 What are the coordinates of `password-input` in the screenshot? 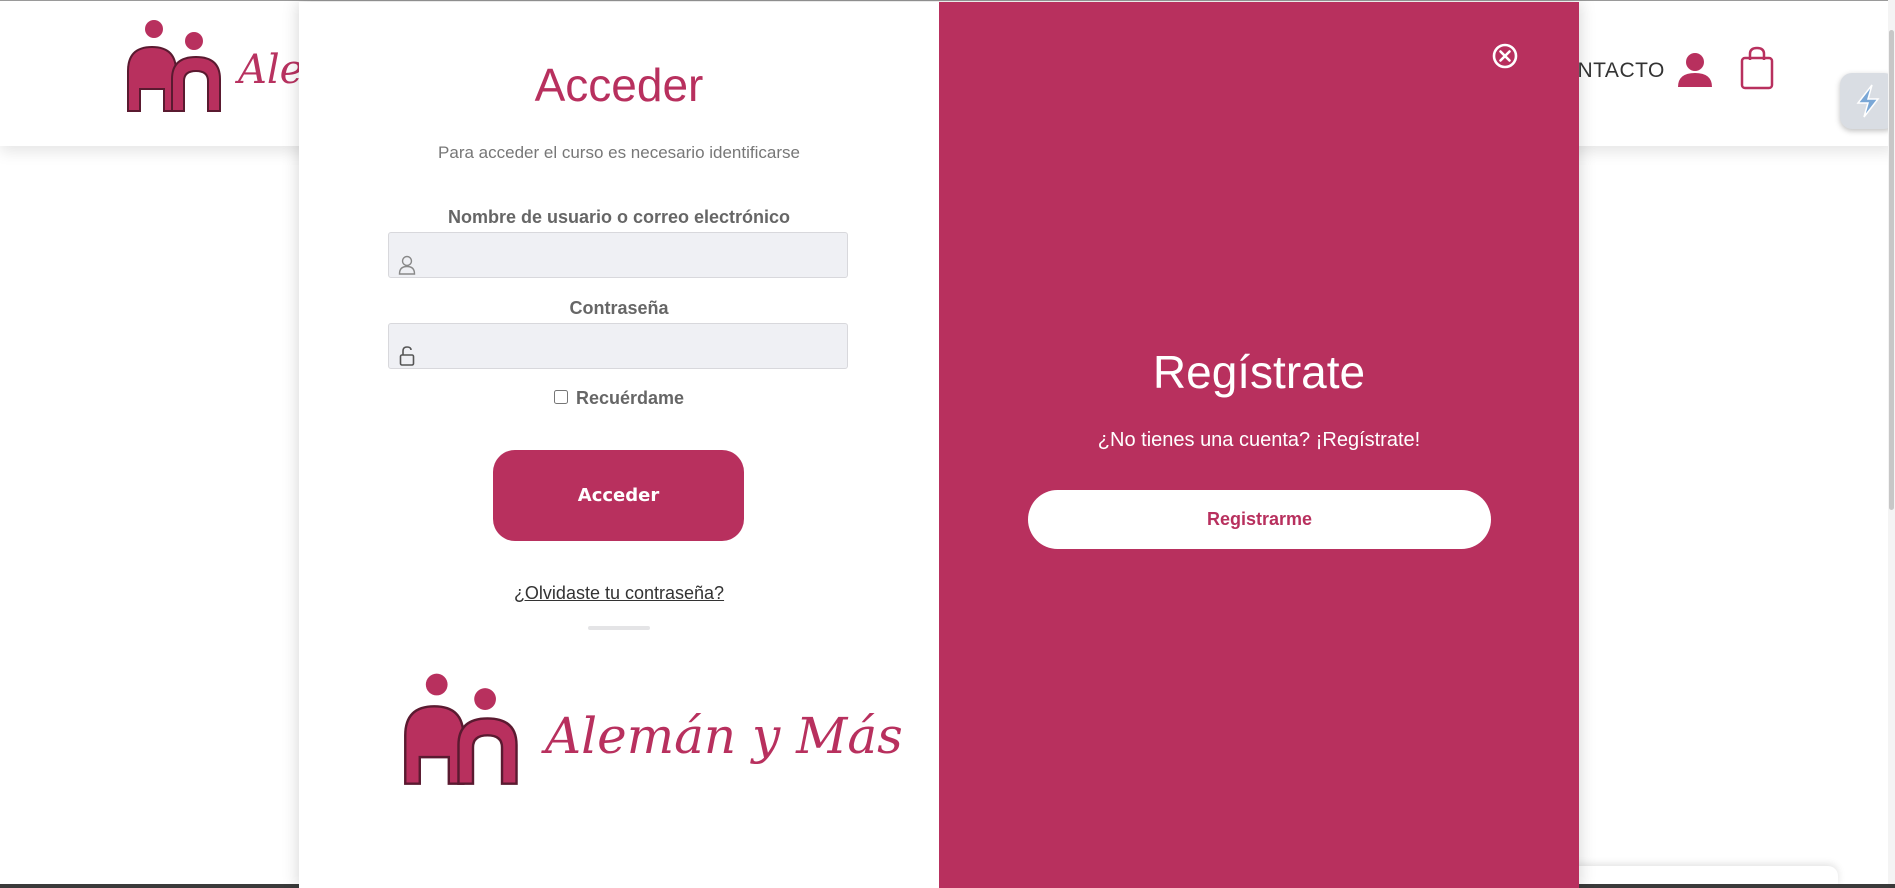 It's located at (634, 347).